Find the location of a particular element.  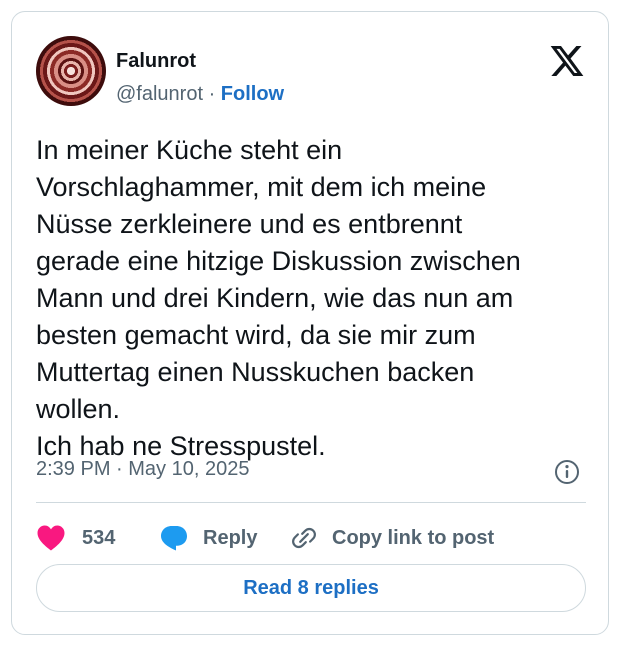

divider is located at coordinates (311, 502).